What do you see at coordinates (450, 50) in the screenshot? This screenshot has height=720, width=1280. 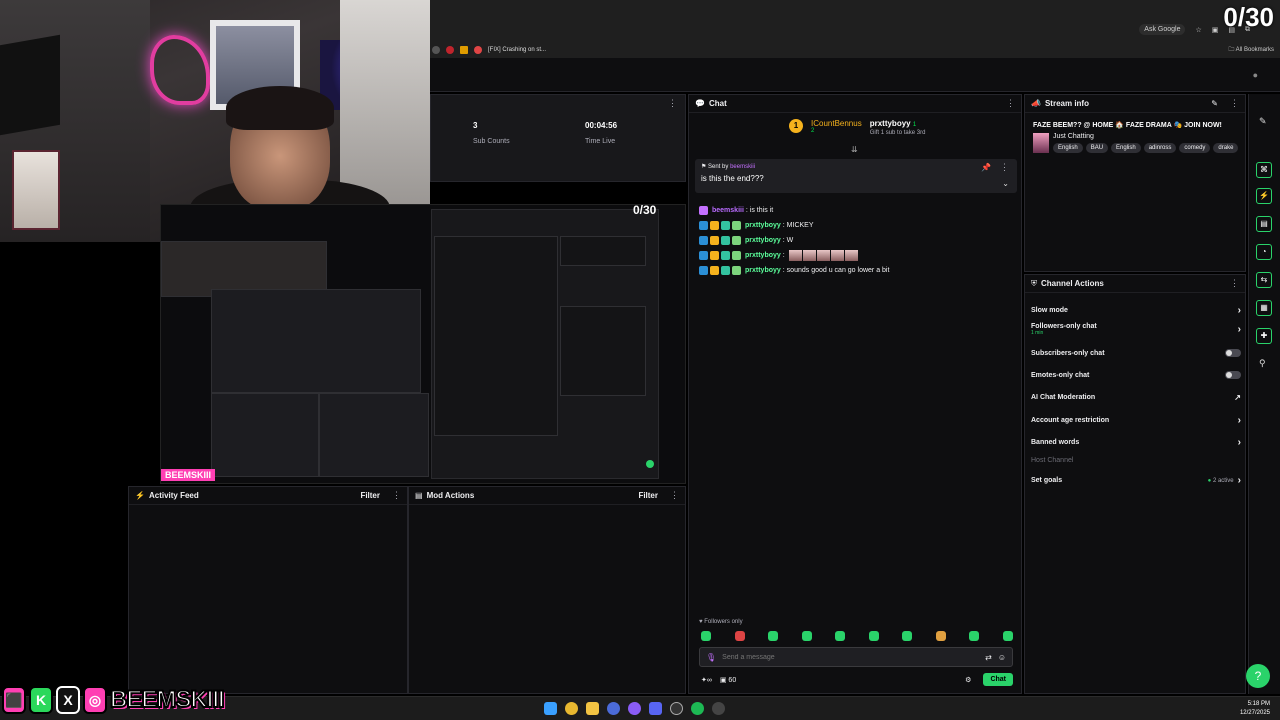 I see `tab-favicon-red` at bounding box center [450, 50].